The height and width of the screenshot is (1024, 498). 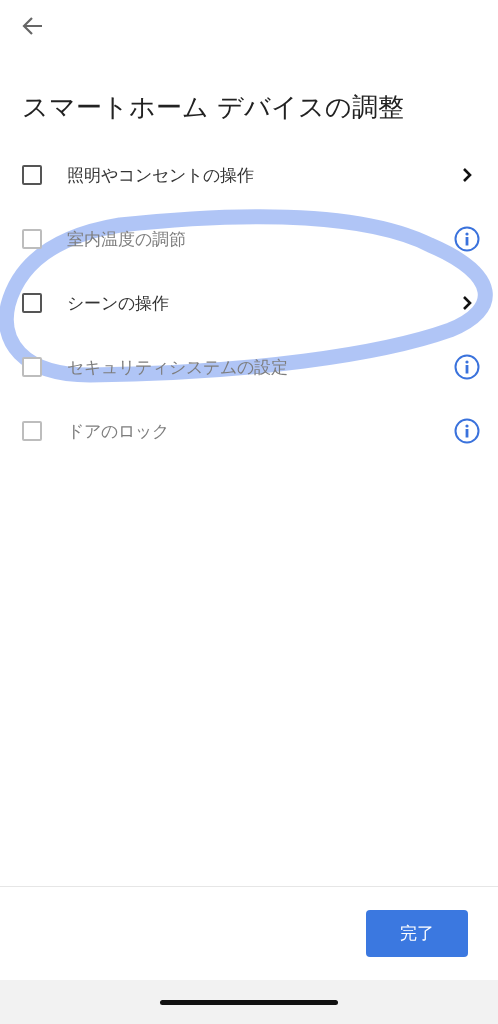 What do you see at coordinates (214, 107) in the screenshot?
I see `page-title: スマートホーム デバイスの調整` at bounding box center [214, 107].